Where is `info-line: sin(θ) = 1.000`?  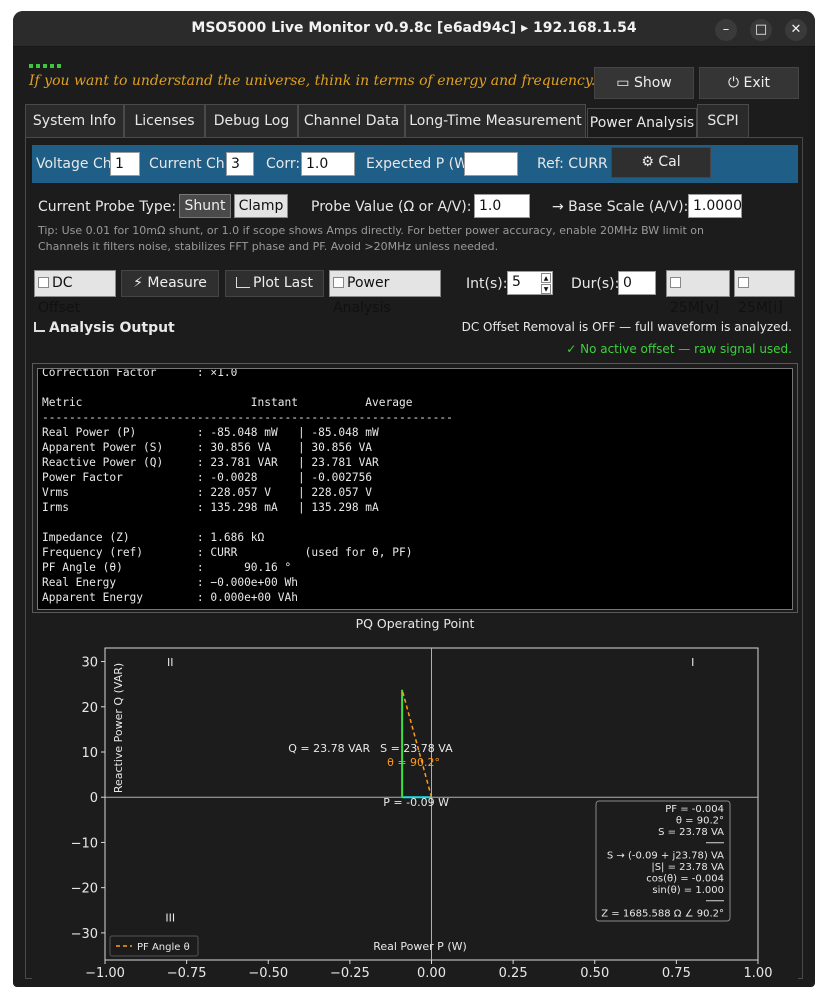 info-line: sin(θ) = 1.000 is located at coordinates (688, 890).